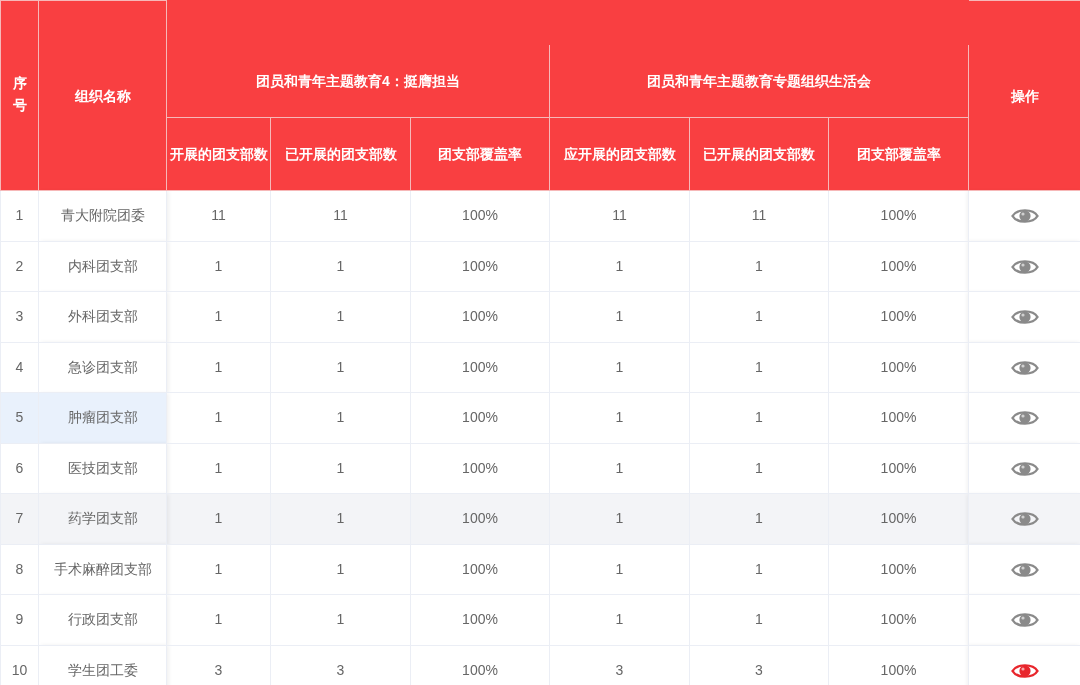 This screenshot has height=685, width=1080. Describe the element at coordinates (102, 316) in the screenshot. I see `organization-name-cell: 外科团支部` at that location.